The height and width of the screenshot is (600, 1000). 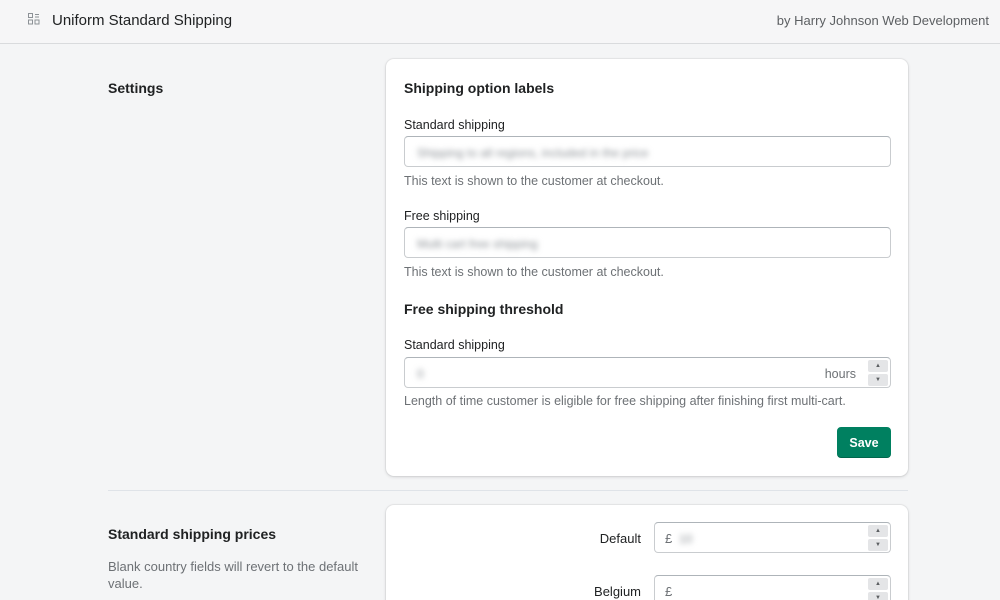 What do you see at coordinates (772, 537) in the screenshot?
I see `default-price-input: £ 10 ▲ ▼` at bounding box center [772, 537].